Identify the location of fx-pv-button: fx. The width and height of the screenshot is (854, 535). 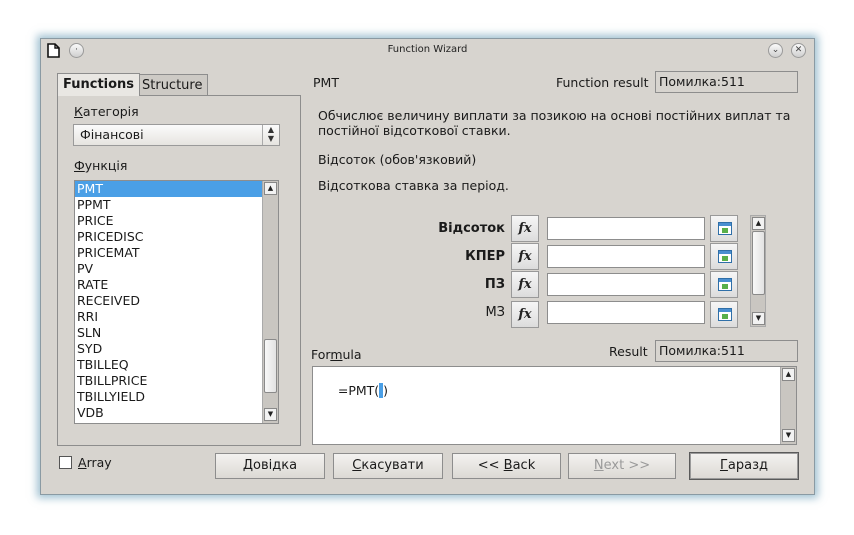
(525, 284).